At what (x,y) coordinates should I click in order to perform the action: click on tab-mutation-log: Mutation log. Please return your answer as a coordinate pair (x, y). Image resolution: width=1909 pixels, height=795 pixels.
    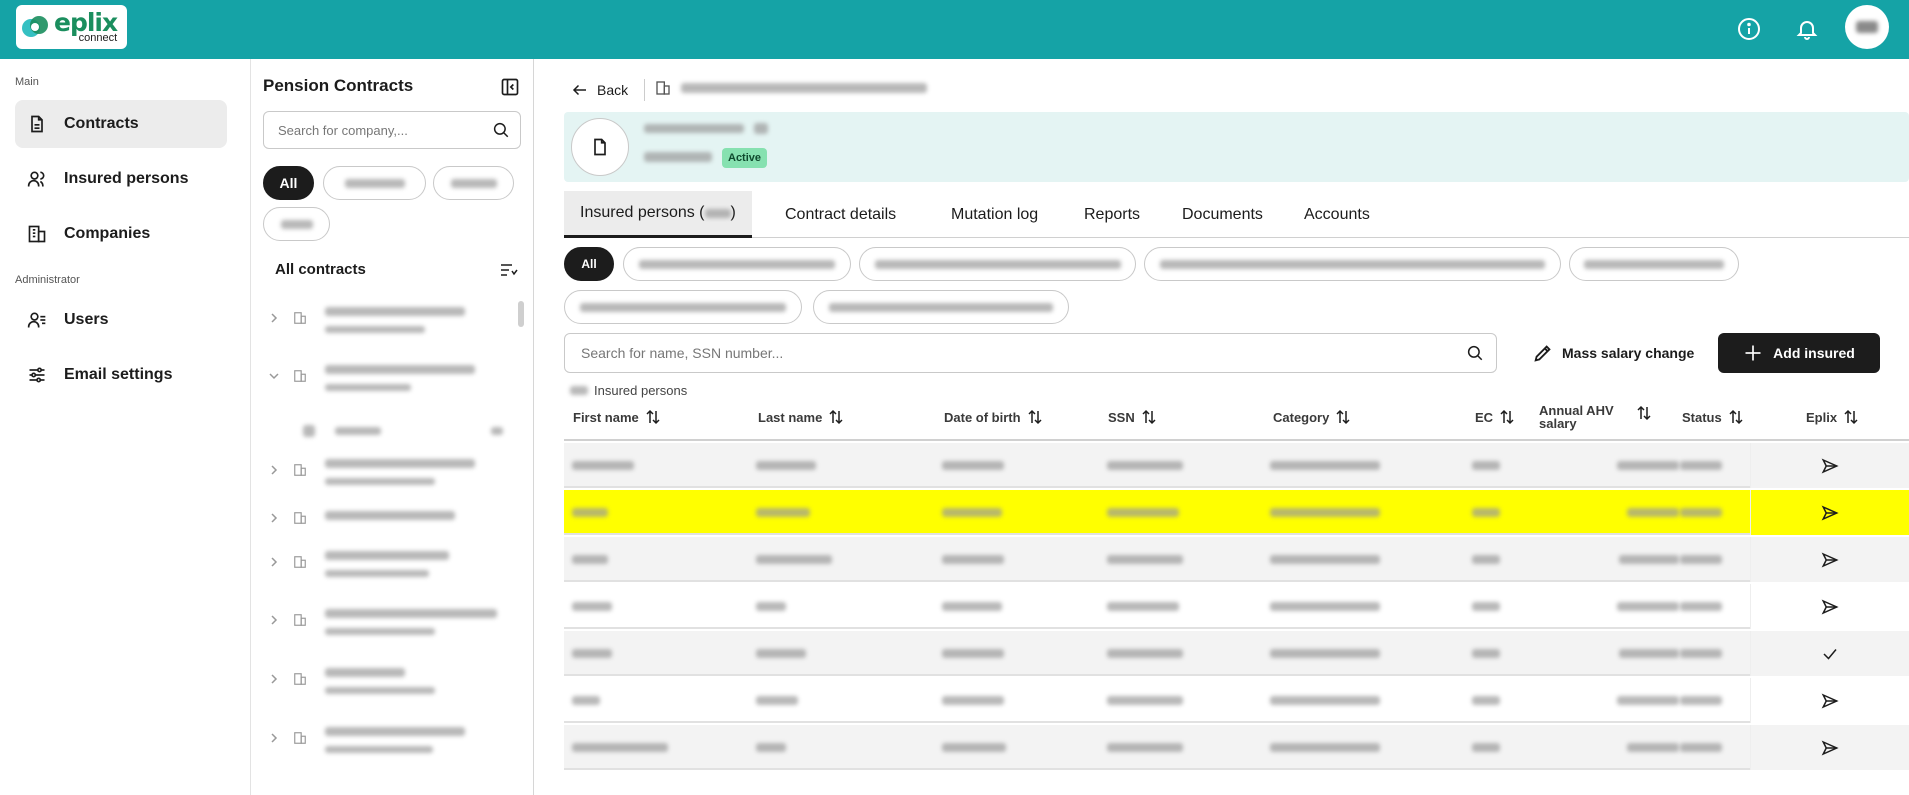
    Looking at the image, I should click on (994, 214).